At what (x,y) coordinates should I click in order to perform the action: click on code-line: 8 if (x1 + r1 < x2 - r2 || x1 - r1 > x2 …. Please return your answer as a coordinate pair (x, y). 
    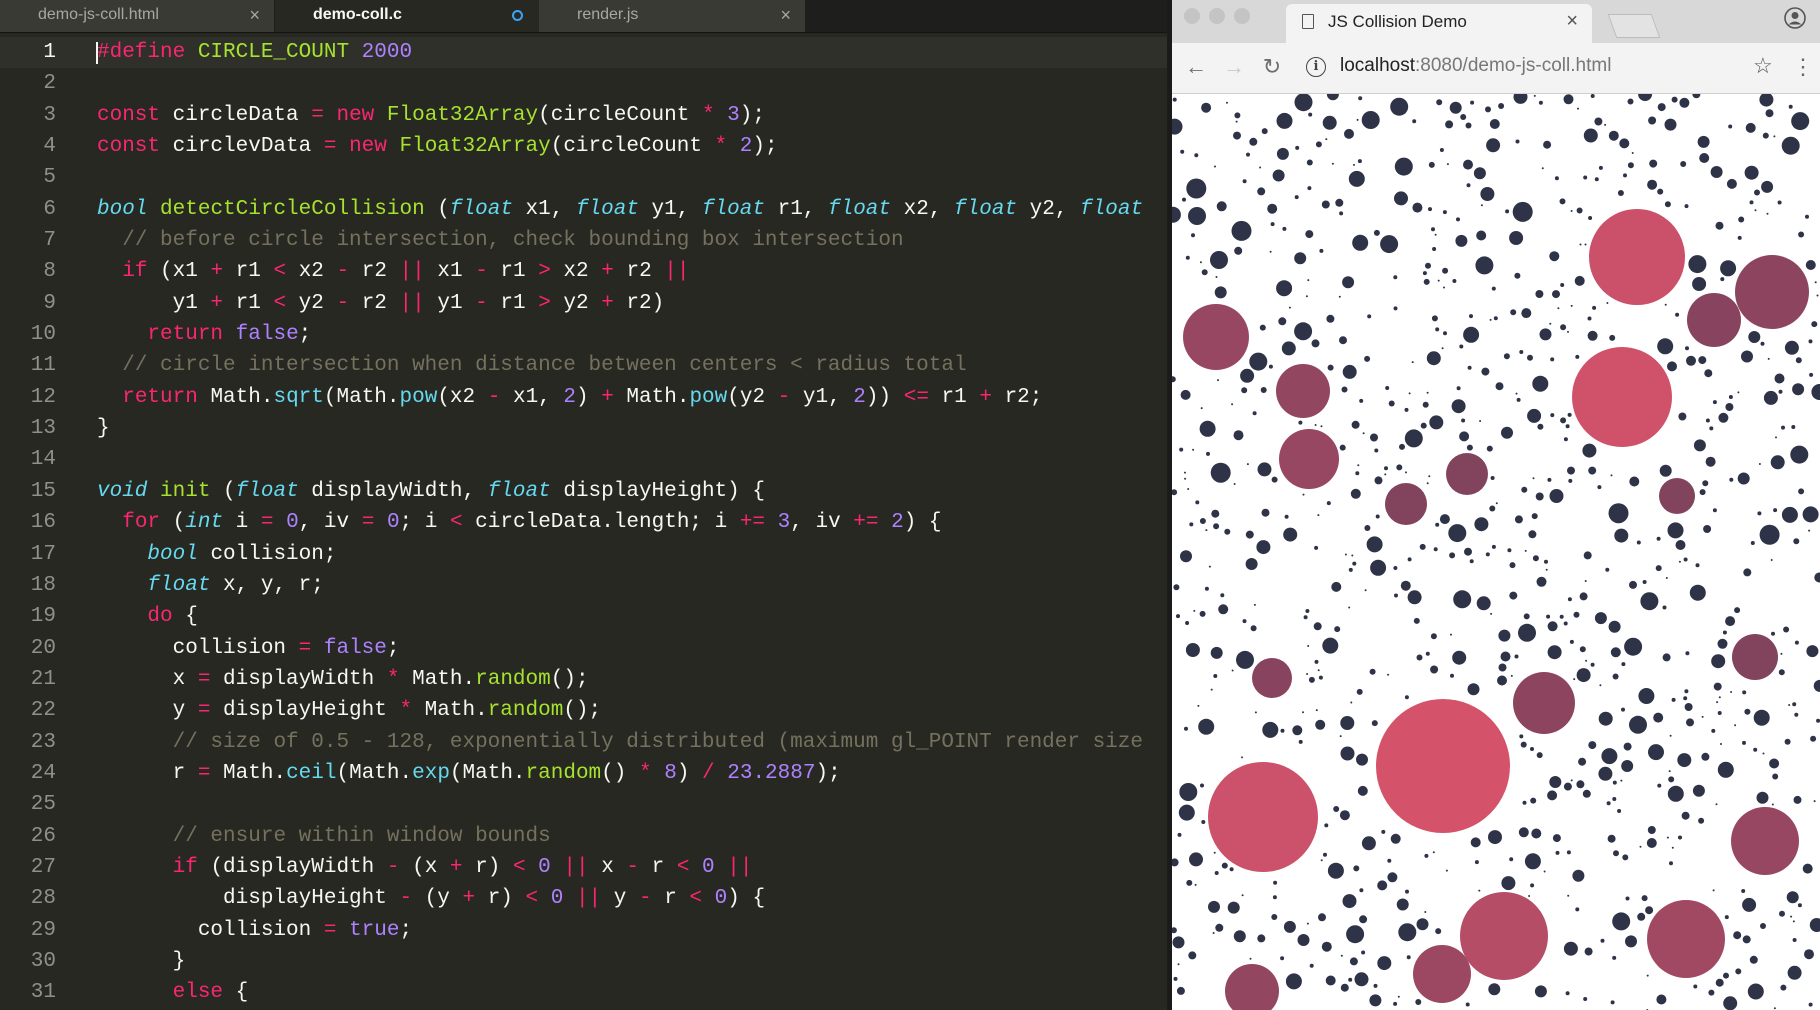
    Looking at the image, I should click on (583, 271).